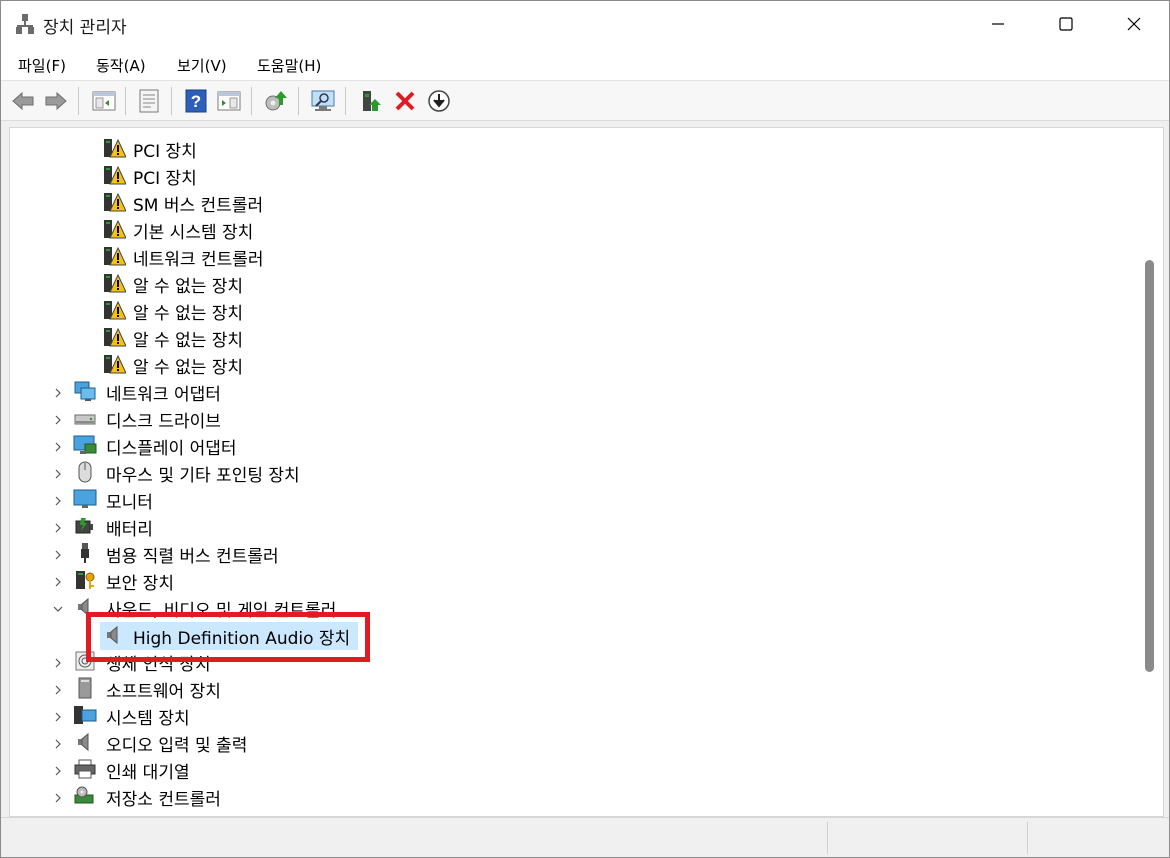 The height and width of the screenshot is (858, 1170). I want to click on tree-category-label: 오디오 입력 및 출력, so click(177, 746).